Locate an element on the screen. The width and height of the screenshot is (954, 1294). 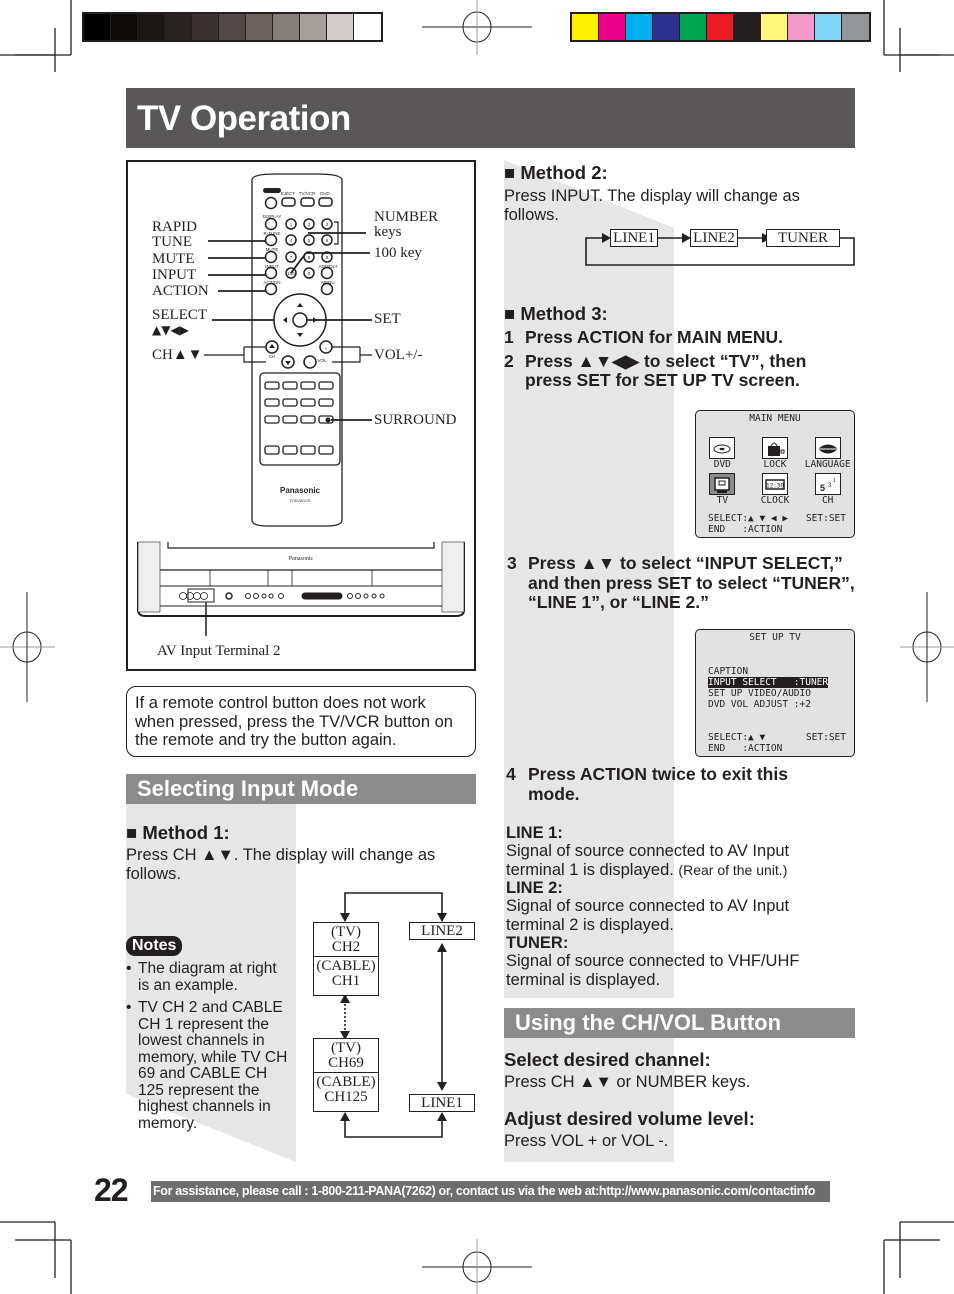
page-number: 22 is located at coordinates (111, 1190).